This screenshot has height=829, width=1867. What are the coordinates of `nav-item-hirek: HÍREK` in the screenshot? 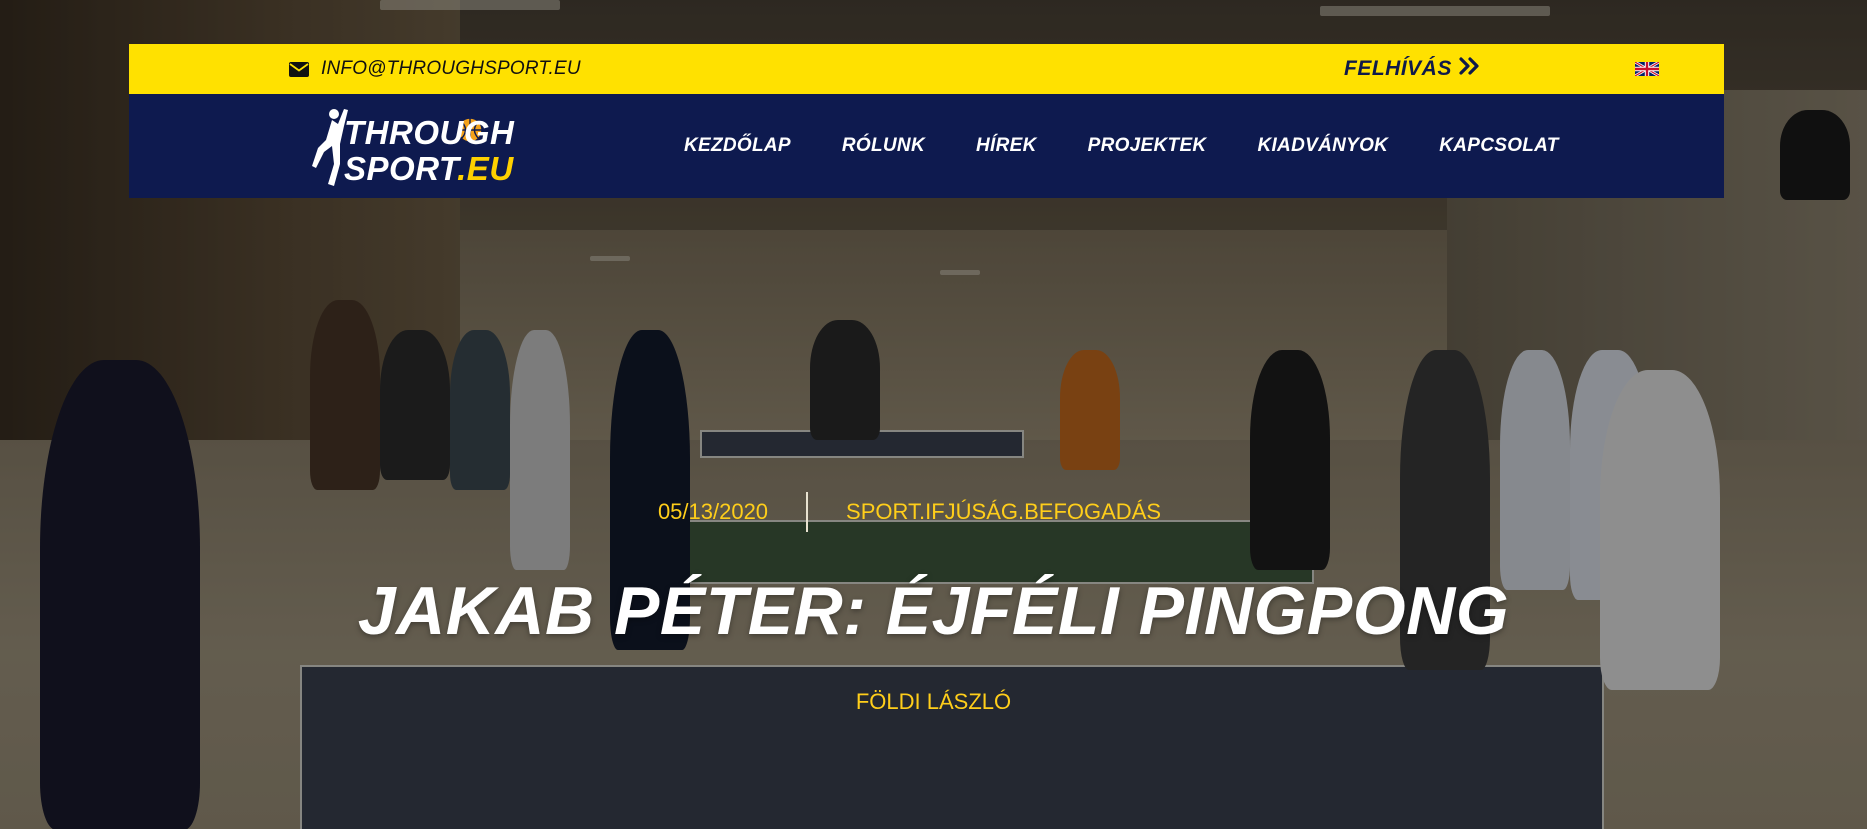 It's located at (1006, 146).